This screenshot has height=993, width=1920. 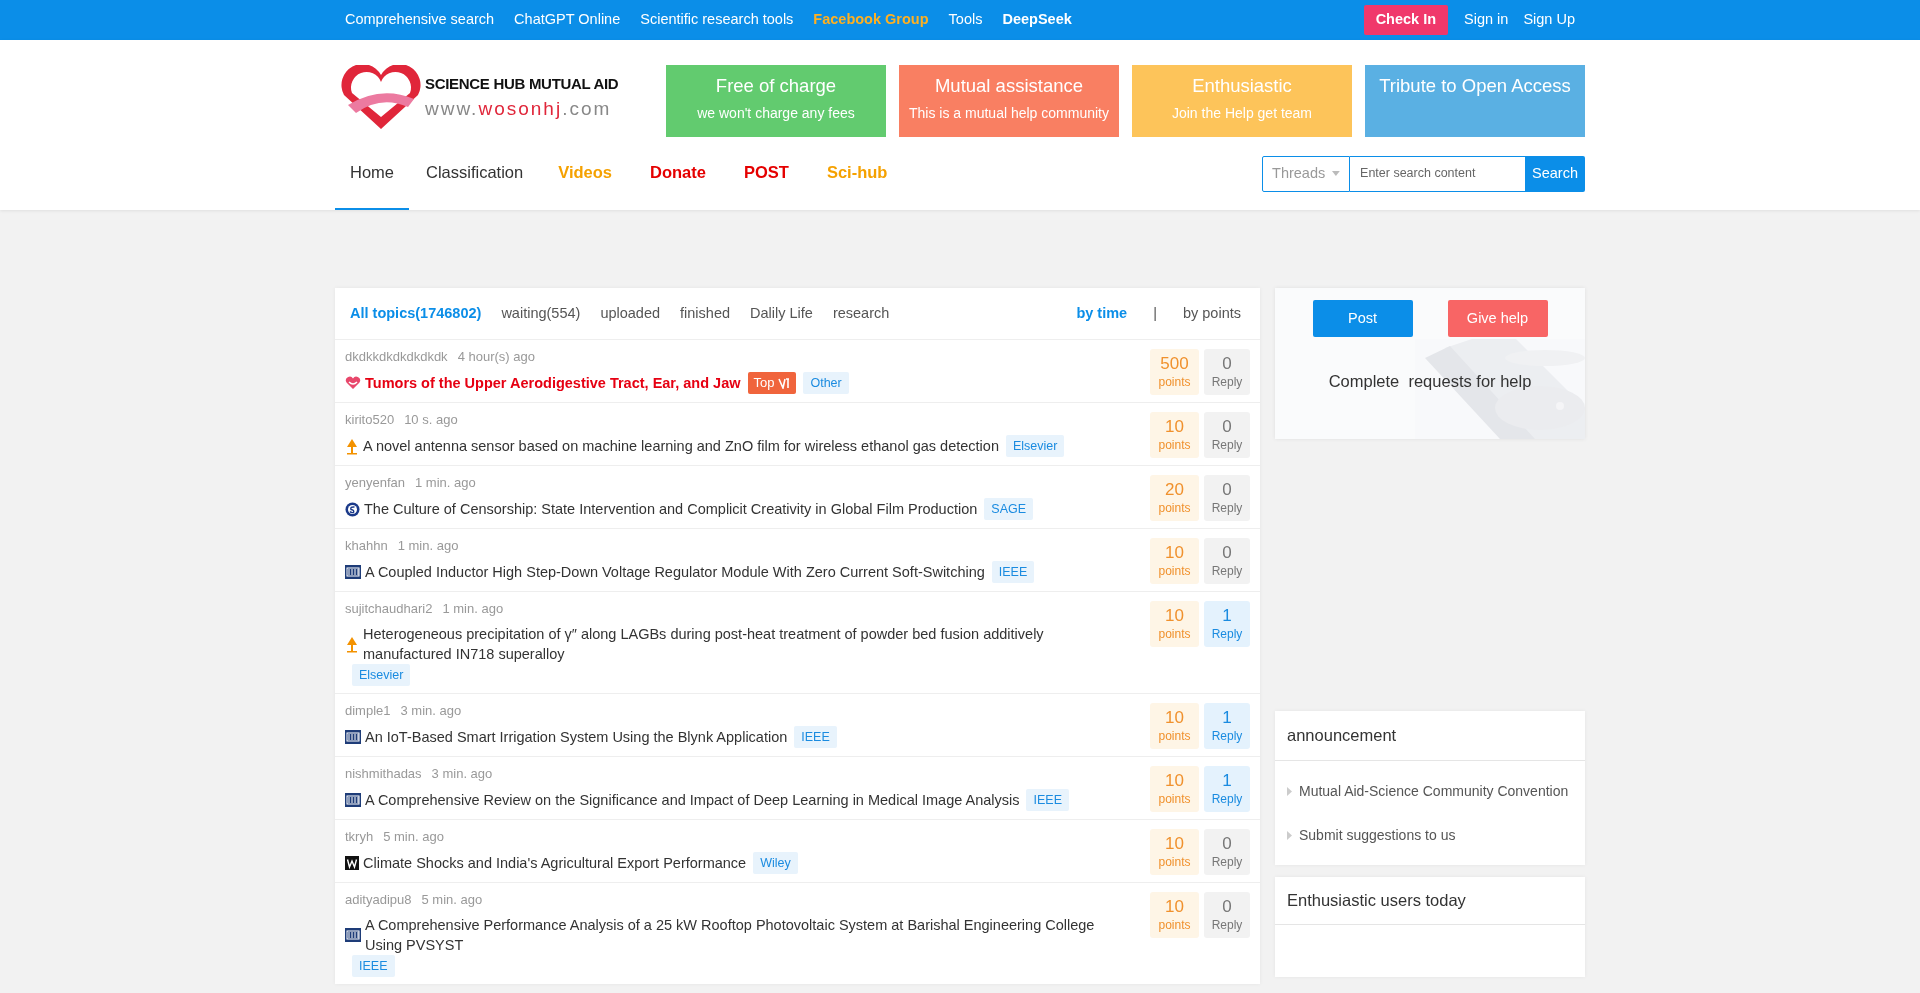 What do you see at coordinates (1174, 498) in the screenshot?
I see `points-badge: 20 points` at bounding box center [1174, 498].